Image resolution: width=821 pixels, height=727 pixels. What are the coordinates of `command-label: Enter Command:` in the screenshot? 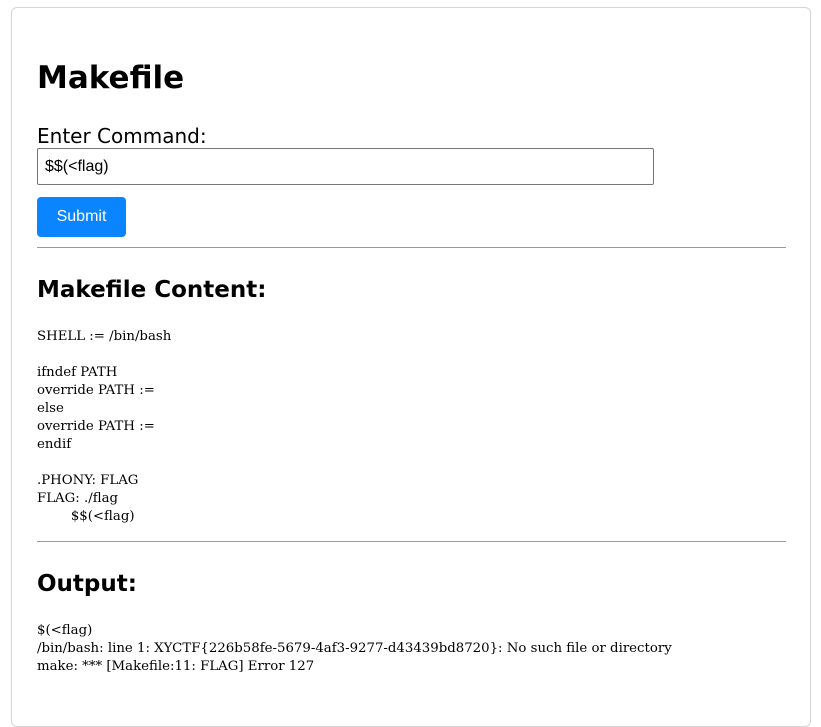 It's located at (122, 136).